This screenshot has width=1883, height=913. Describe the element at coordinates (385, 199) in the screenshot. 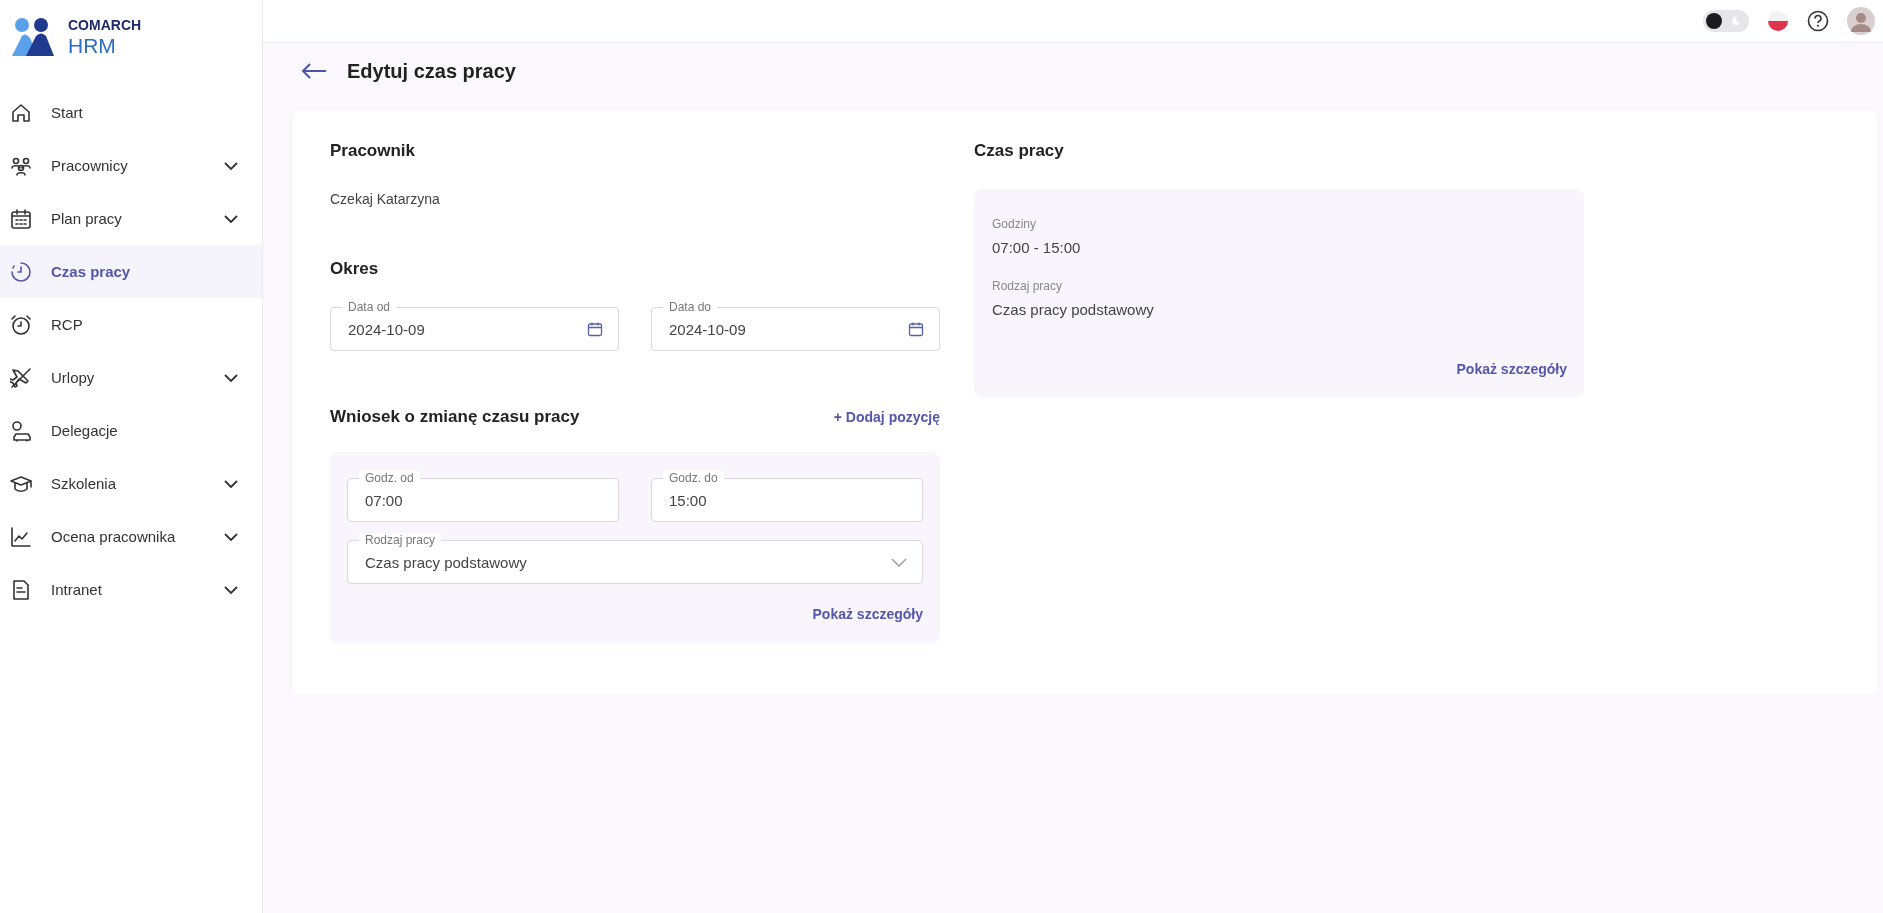

I see `employee-name: Czekaj Katarzyna` at that location.